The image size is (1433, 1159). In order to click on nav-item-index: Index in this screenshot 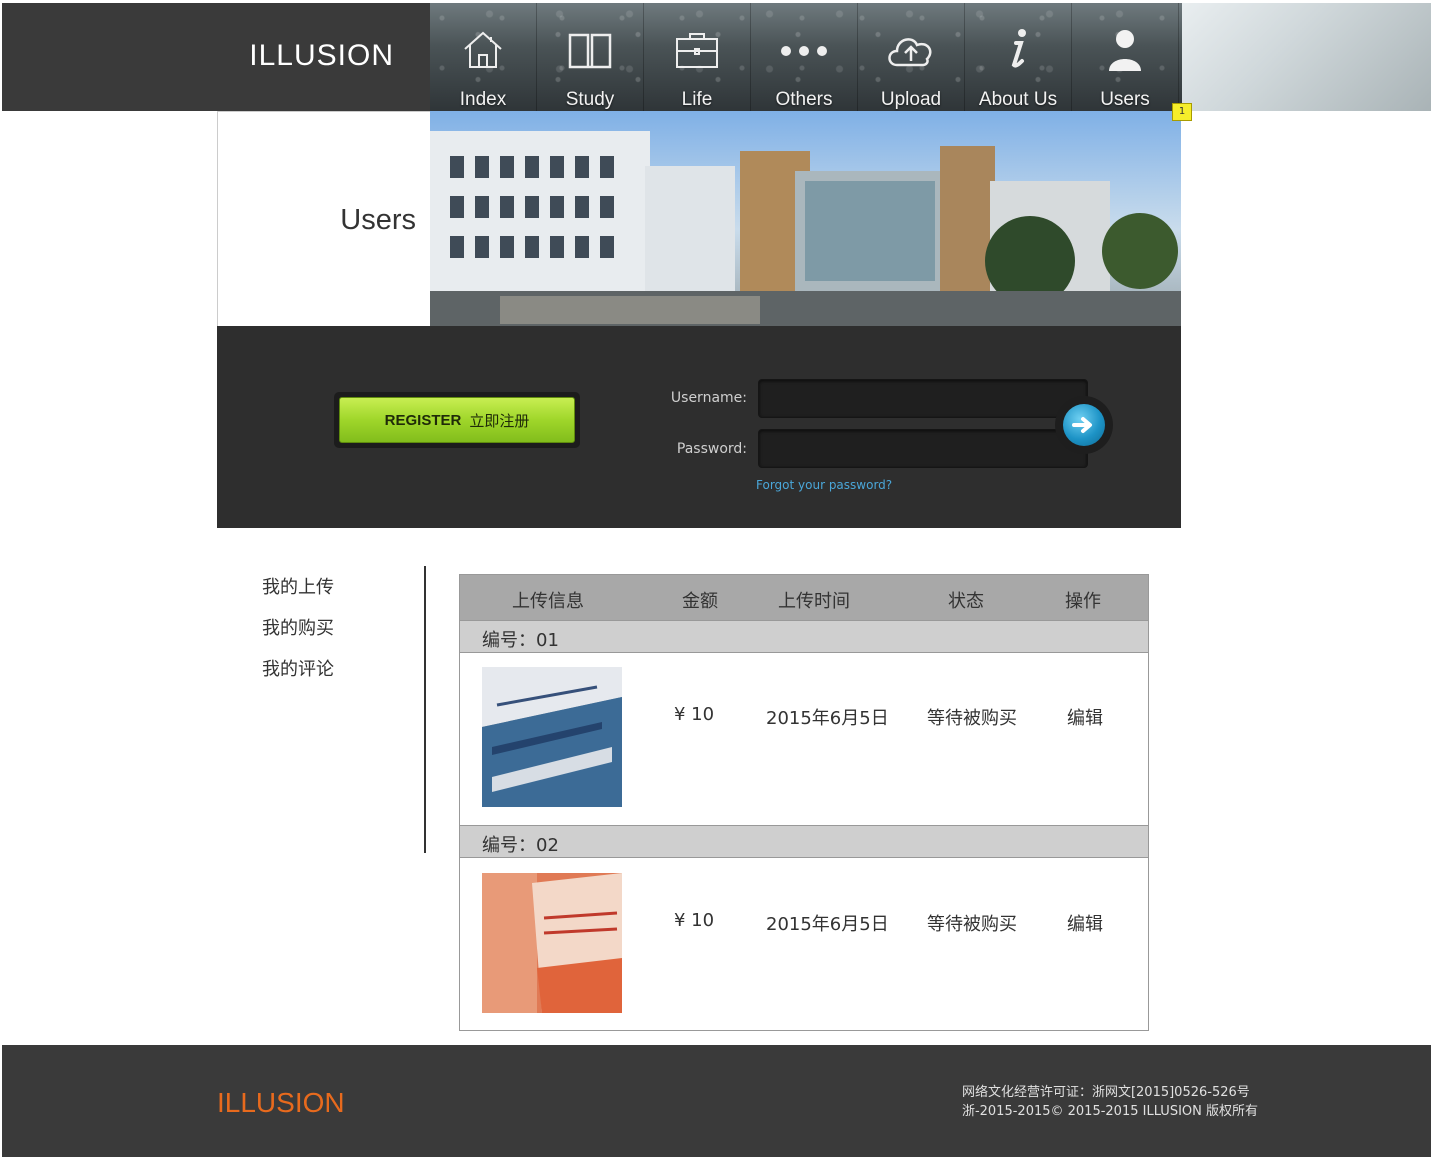, I will do `click(483, 57)`.